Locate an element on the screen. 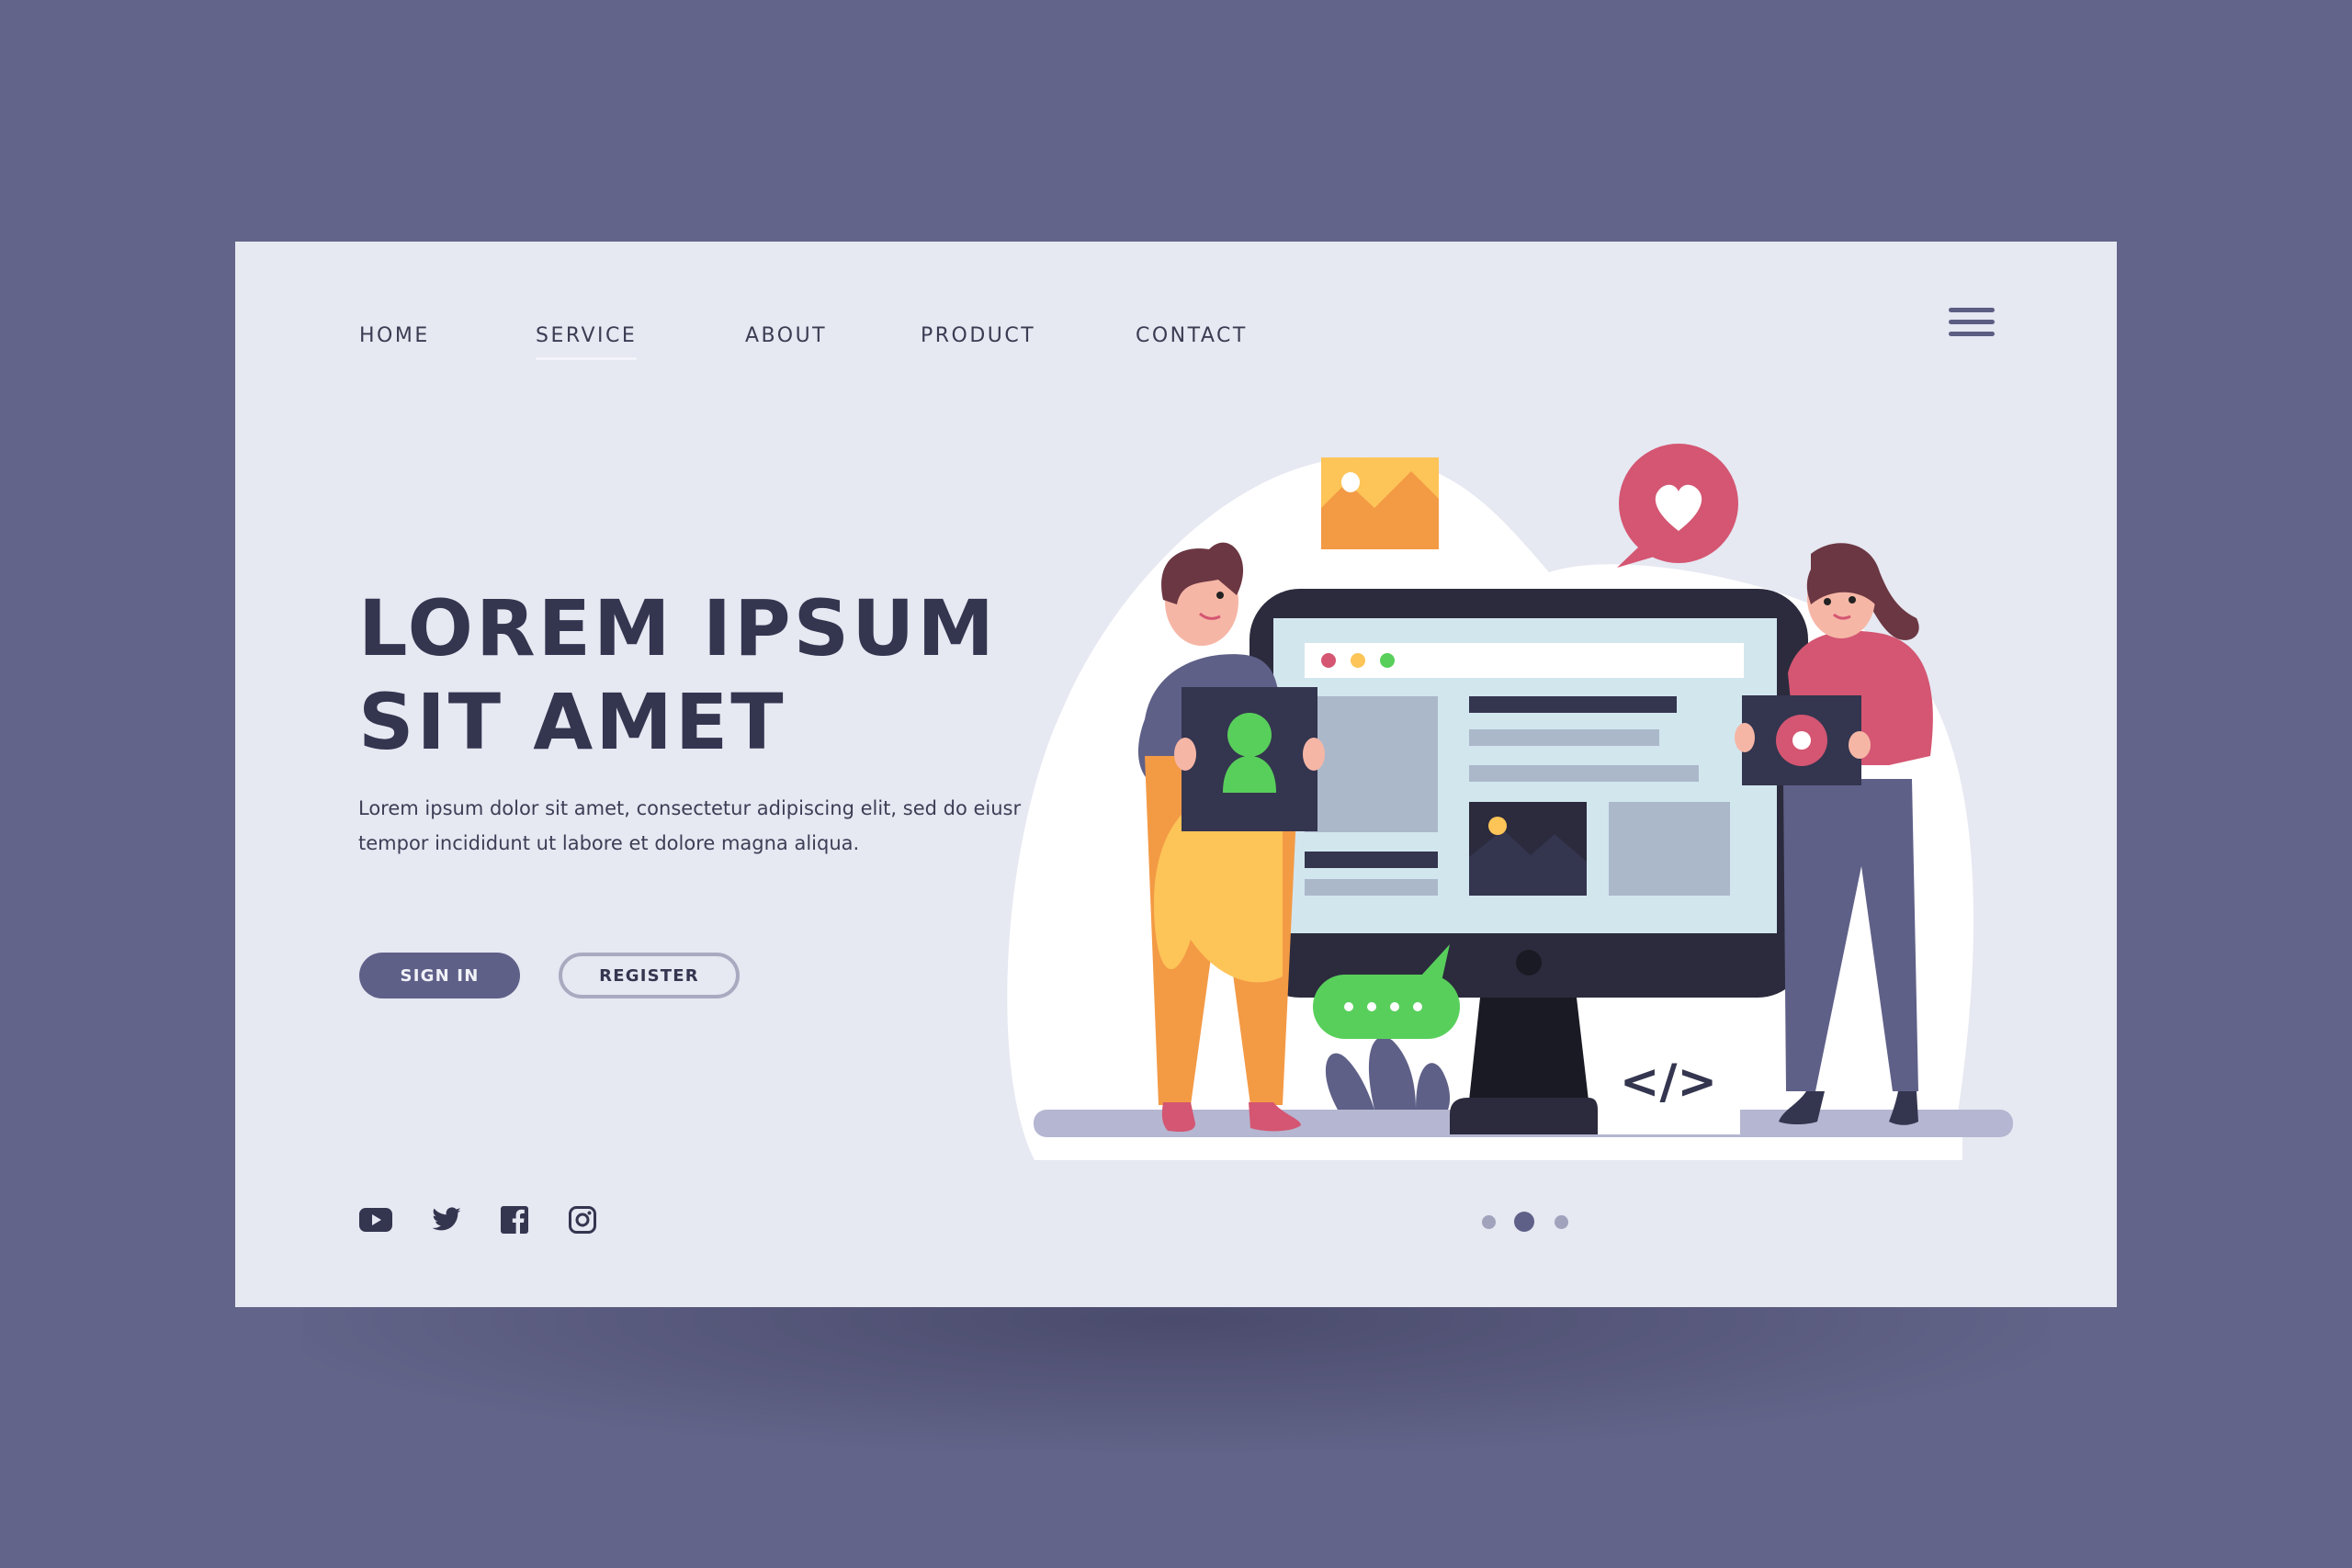  image-card-icon is located at coordinates (1380, 503).